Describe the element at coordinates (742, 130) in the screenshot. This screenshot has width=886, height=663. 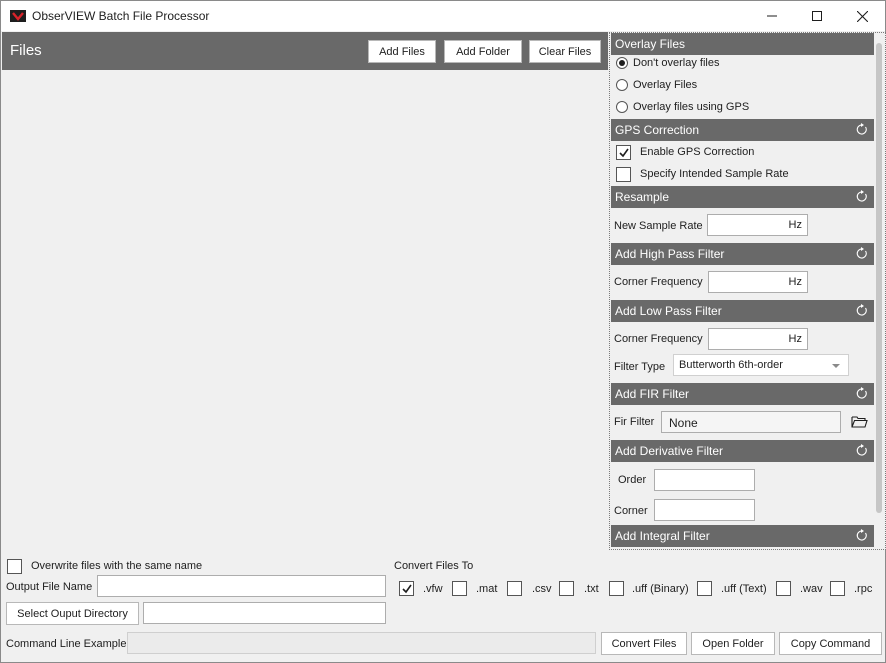
I see `gps-correction-header: GPS Correction` at that location.